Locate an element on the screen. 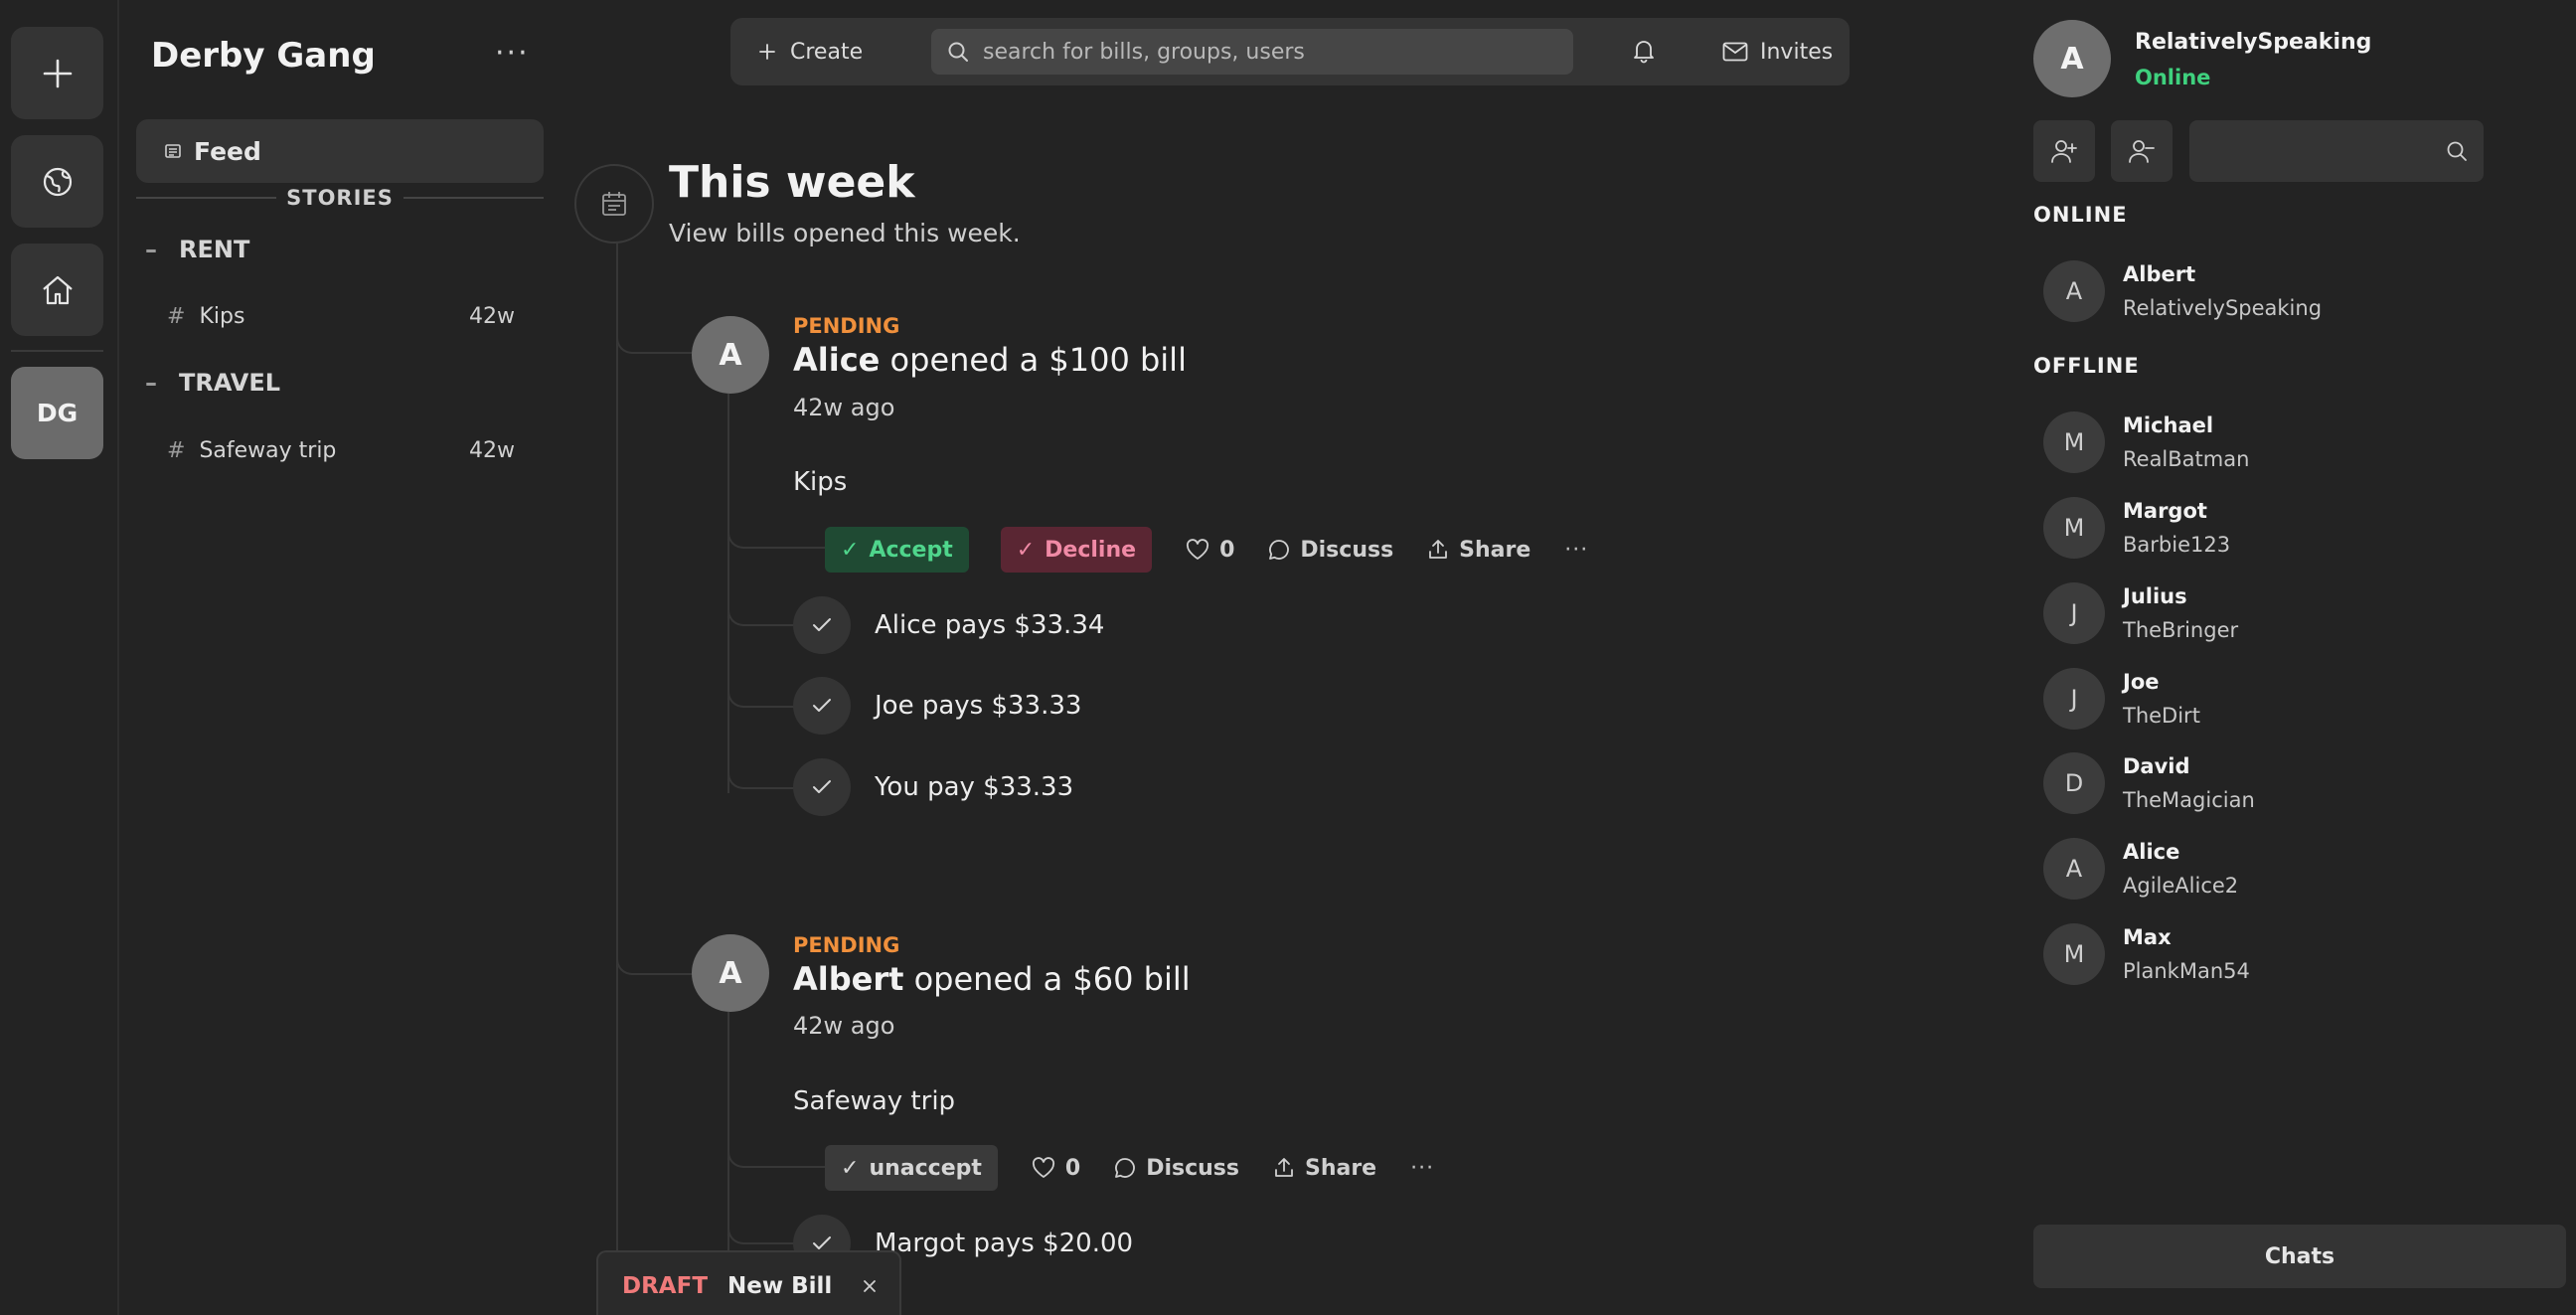 Image resolution: width=2576 pixels, height=1315 pixels. like-count: 0 is located at coordinates (1072, 1168).